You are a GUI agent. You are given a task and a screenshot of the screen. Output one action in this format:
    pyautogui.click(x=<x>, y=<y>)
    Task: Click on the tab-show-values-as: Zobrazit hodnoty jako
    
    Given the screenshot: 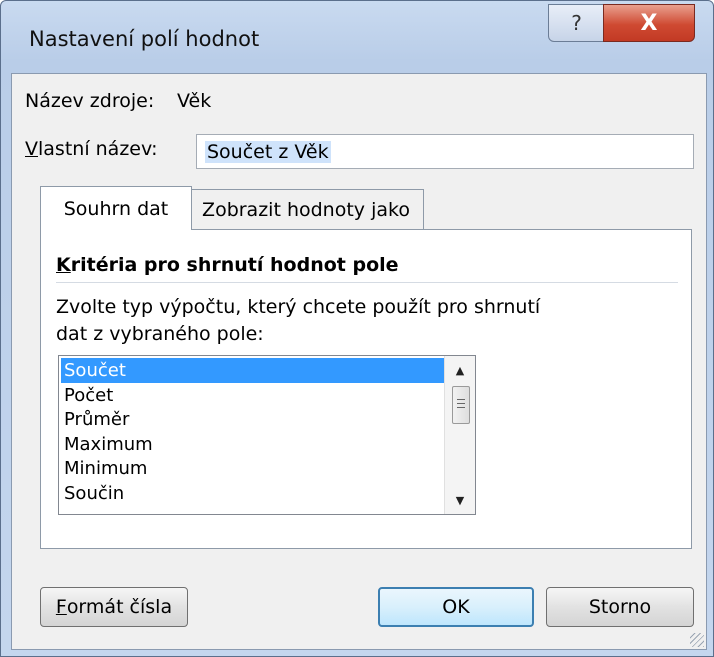 What is the action you would take?
    pyautogui.click(x=306, y=209)
    